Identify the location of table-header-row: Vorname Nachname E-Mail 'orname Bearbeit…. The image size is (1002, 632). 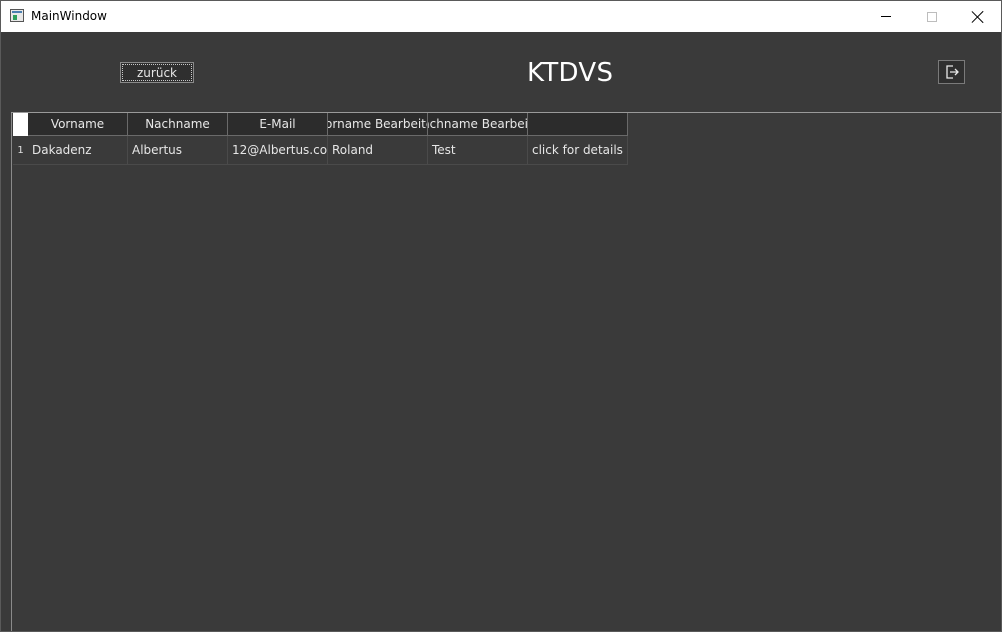
(328, 124).